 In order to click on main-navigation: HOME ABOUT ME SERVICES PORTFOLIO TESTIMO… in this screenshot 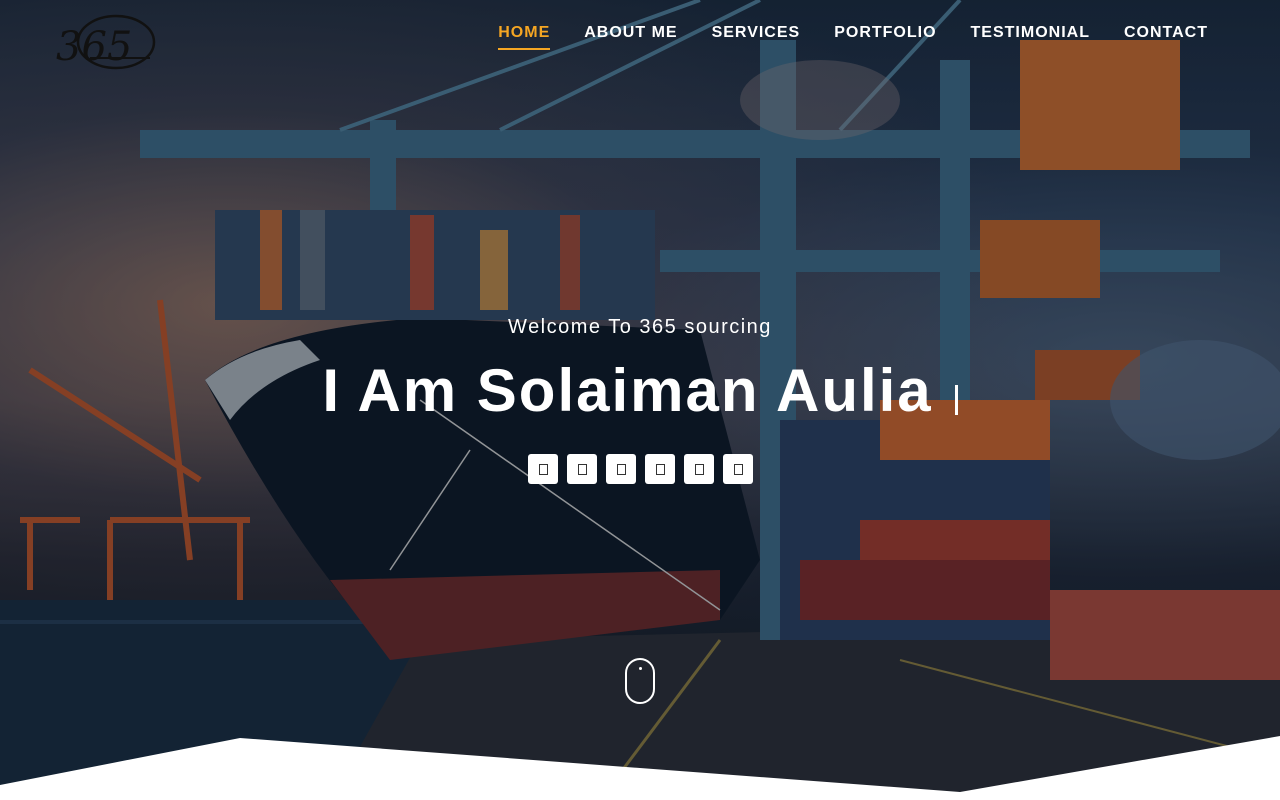, I will do `click(836, 36)`.